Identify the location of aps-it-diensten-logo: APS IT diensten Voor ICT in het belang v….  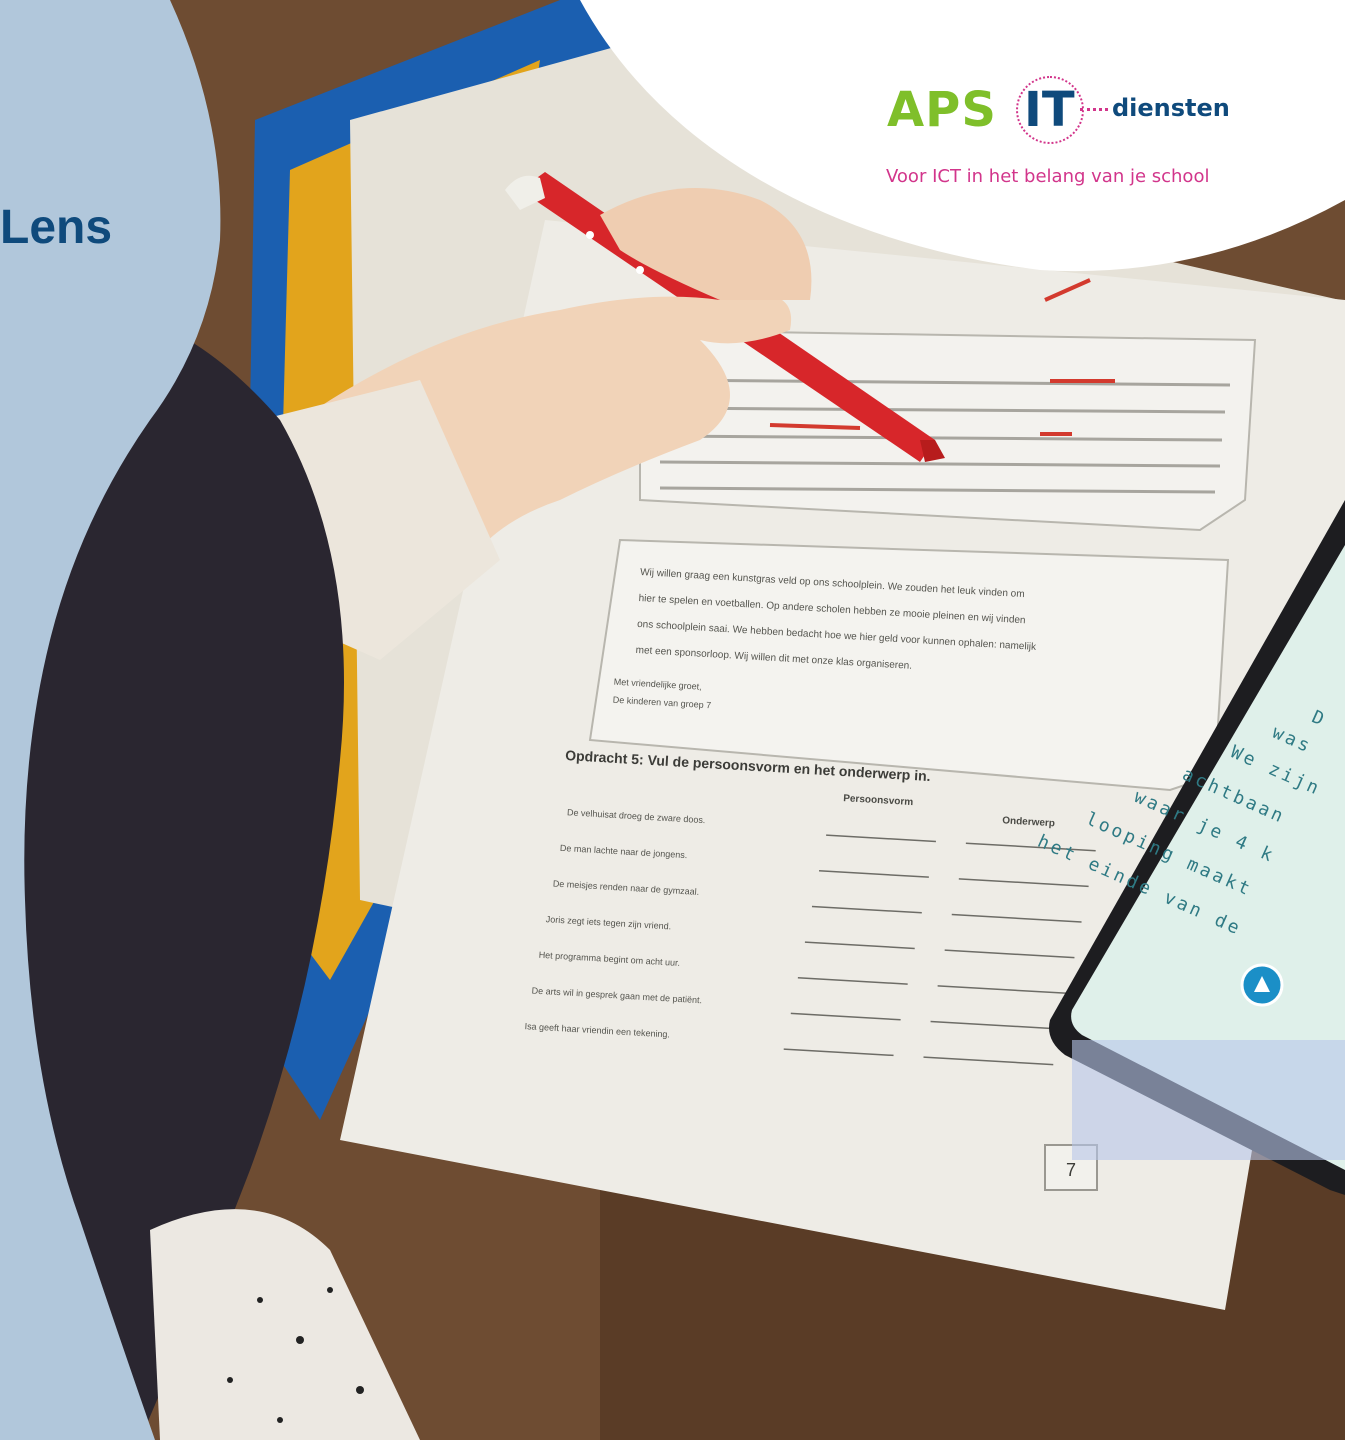
(1069, 134).